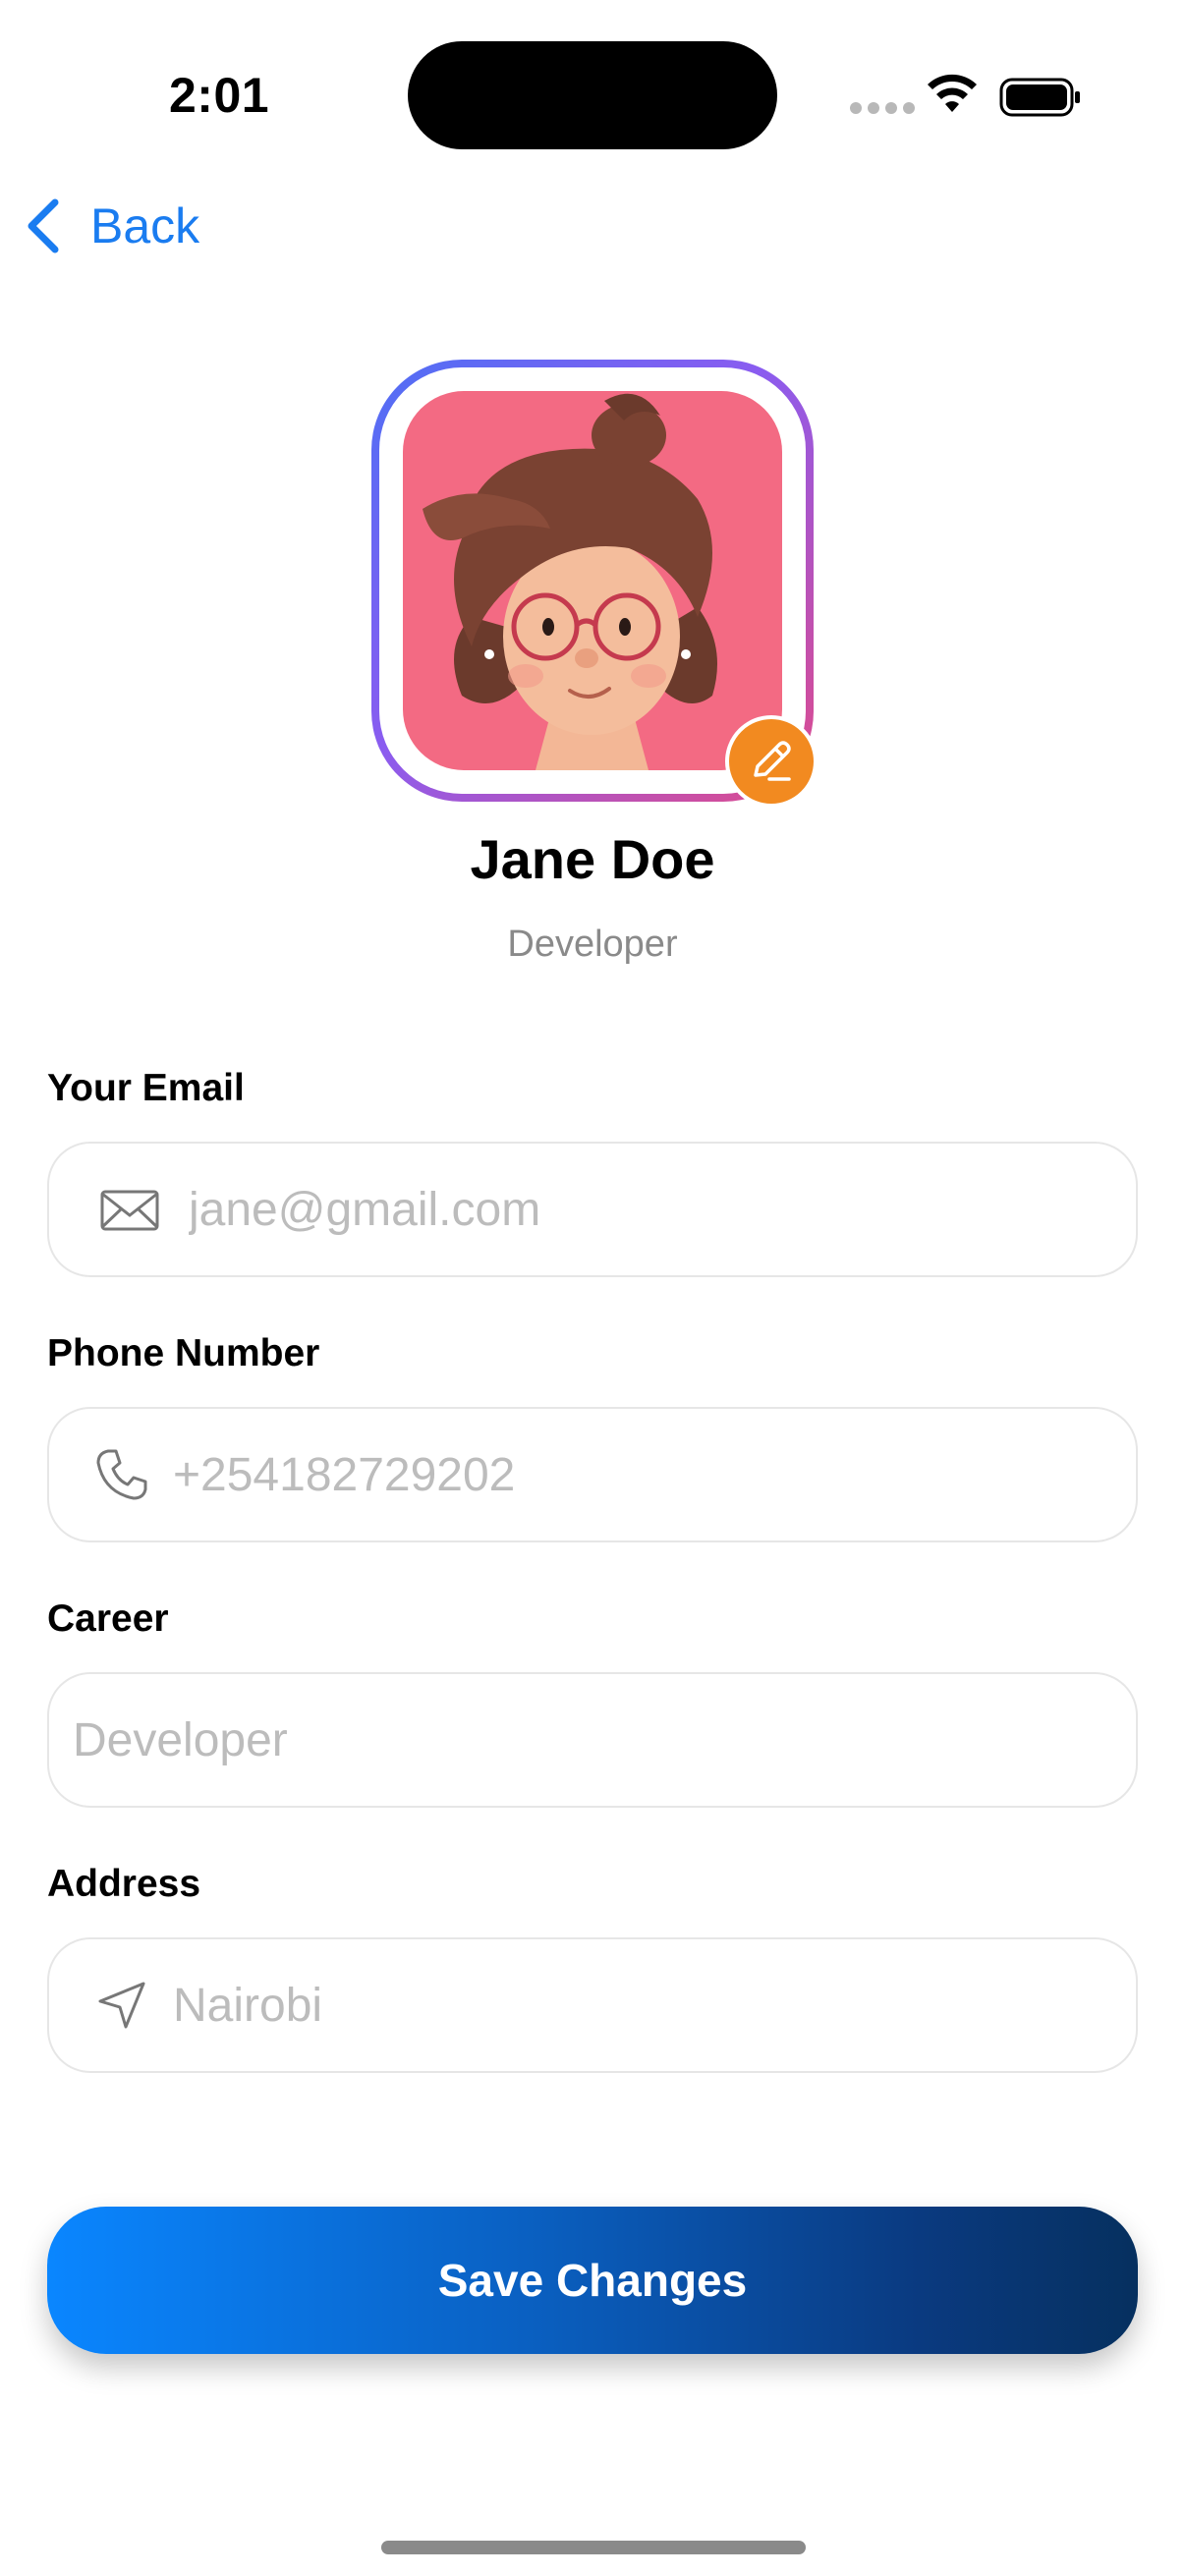 The width and height of the screenshot is (1185, 2576). I want to click on avatar-illustration, so click(570, 581).